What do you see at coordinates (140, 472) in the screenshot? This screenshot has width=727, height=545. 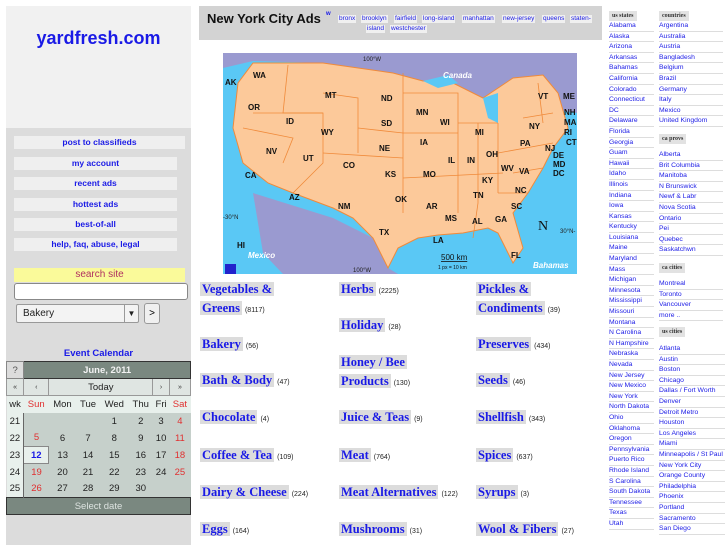 I see `calendar-day: 23` at bounding box center [140, 472].